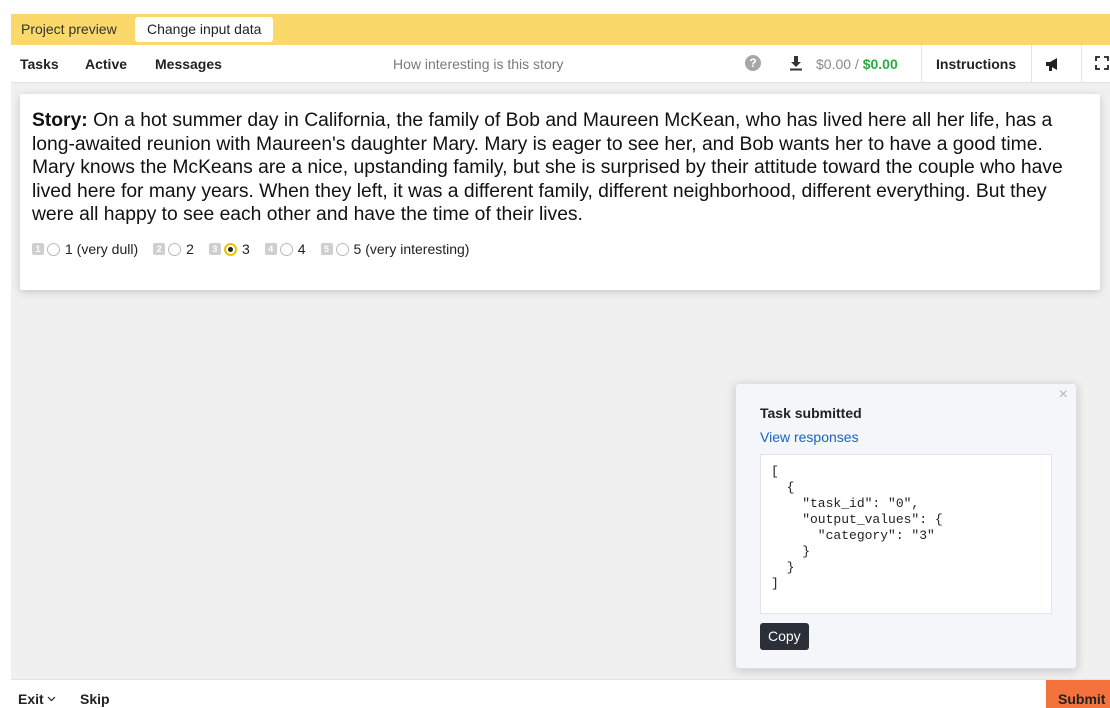  What do you see at coordinates (478, 64) in the screenshot?
I see `task-title: How interesting is this story` at bounding box center [478, 64].